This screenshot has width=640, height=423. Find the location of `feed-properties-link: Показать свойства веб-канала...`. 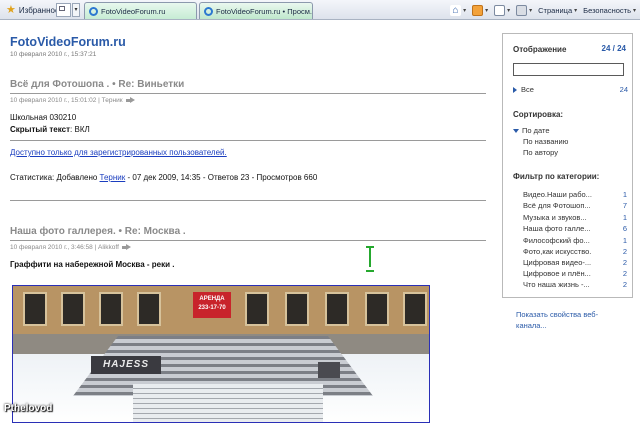

feed-properties-link: Показать свойства веб-канала... is located at coordinates (571, 320).